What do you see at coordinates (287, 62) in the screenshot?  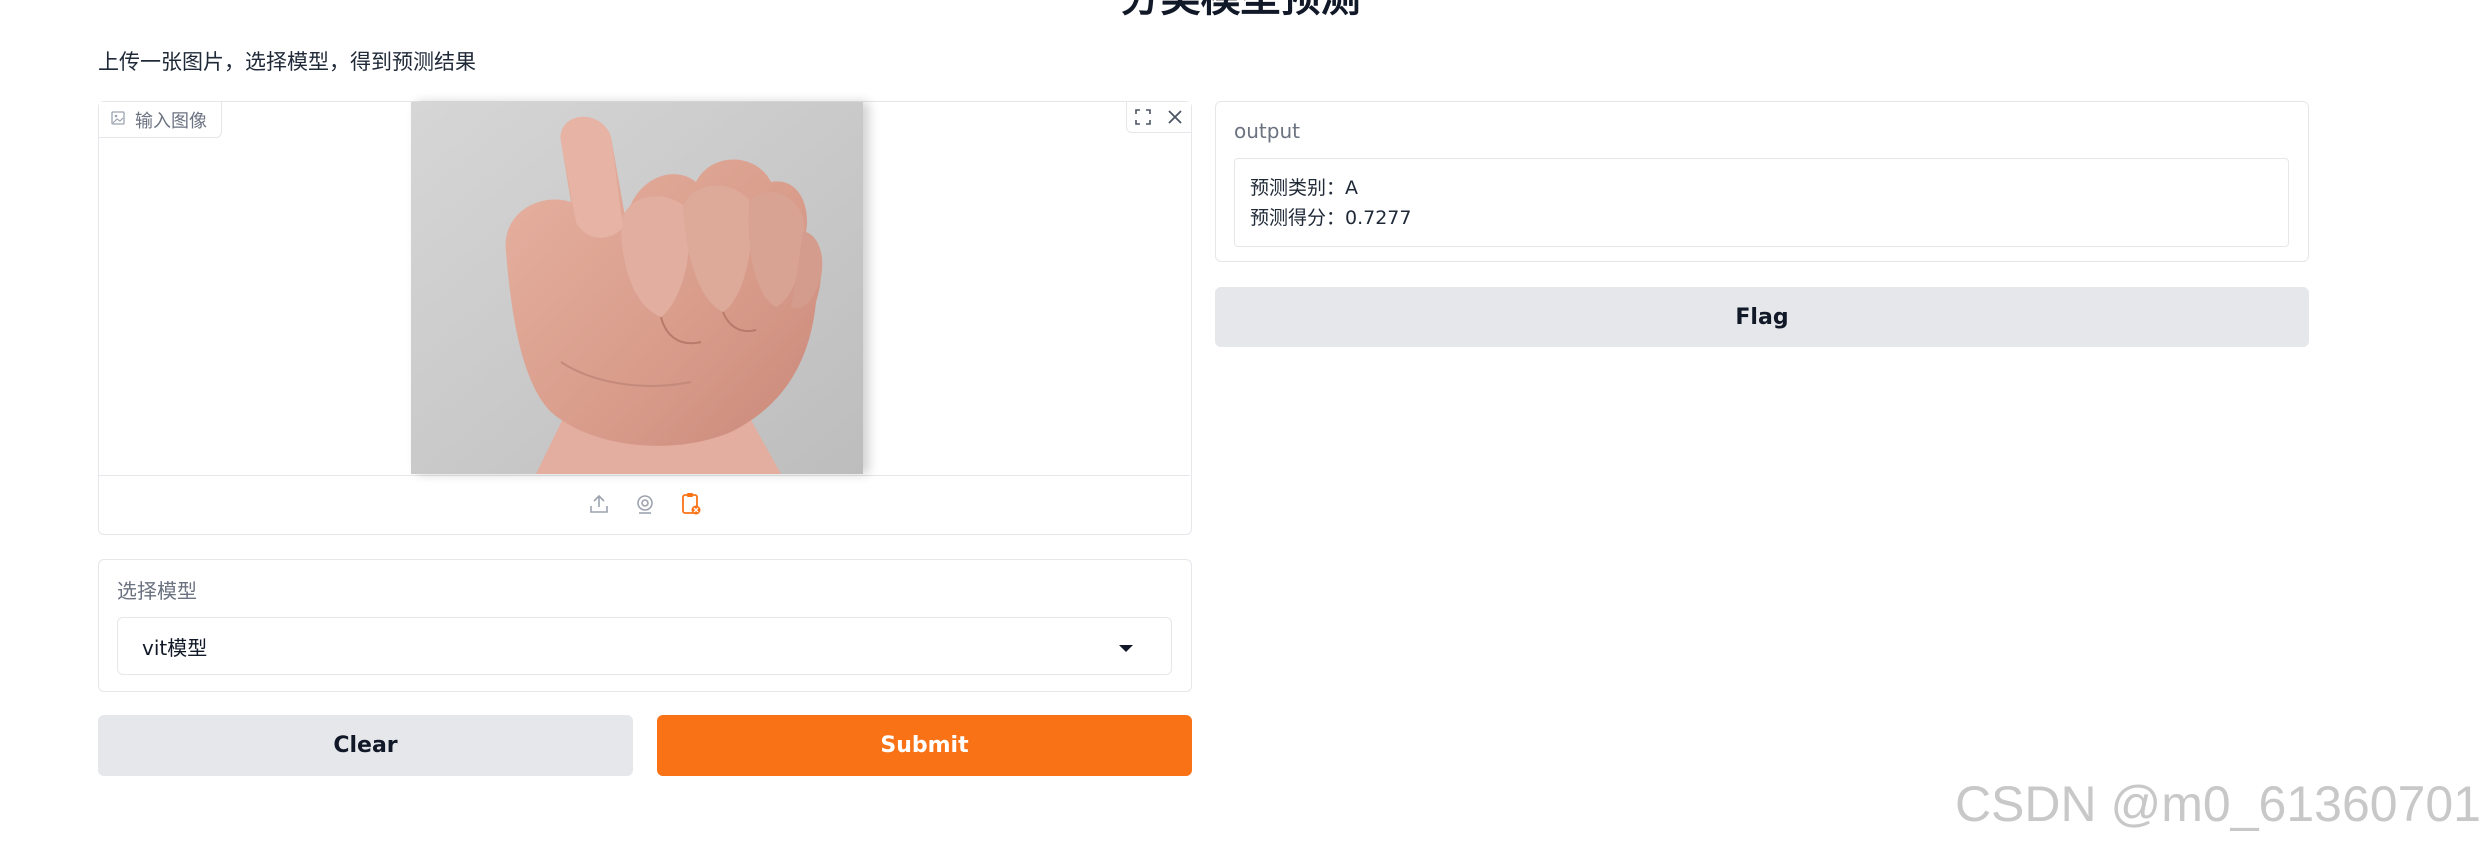 I see `page-description: 上传一张图片，选择模型，得到预测结果` at bounding box center [287, 62].